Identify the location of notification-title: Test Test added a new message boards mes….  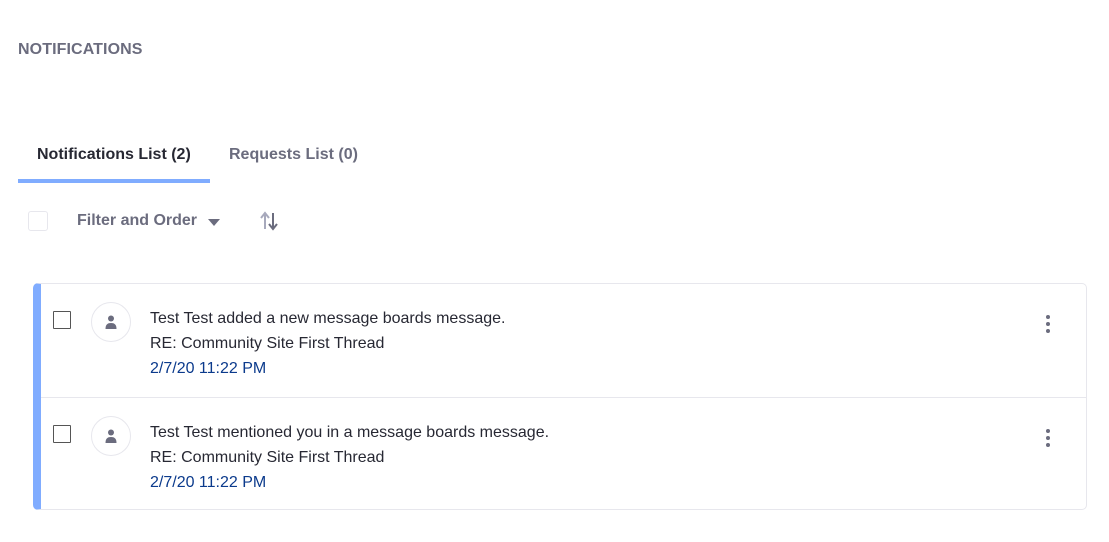
(327, 318).